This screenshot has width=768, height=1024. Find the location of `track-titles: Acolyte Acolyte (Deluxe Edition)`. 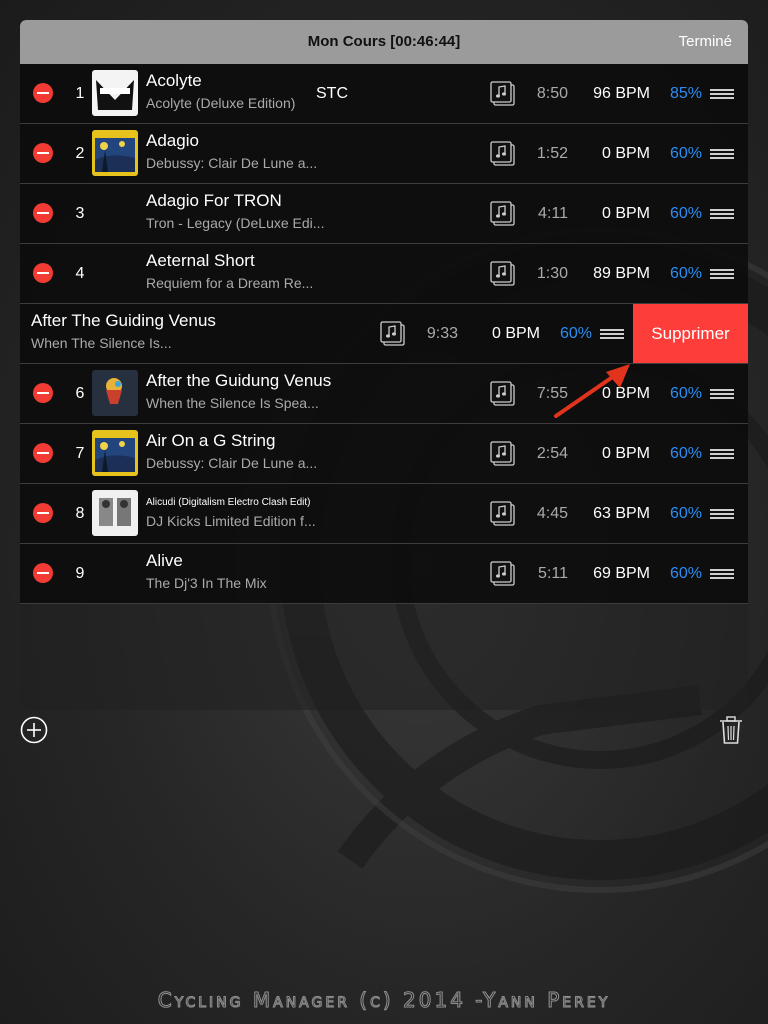

track-titles: Acolyte Acolyte (Deluxe Edition) is located at coordinates (241, 91).